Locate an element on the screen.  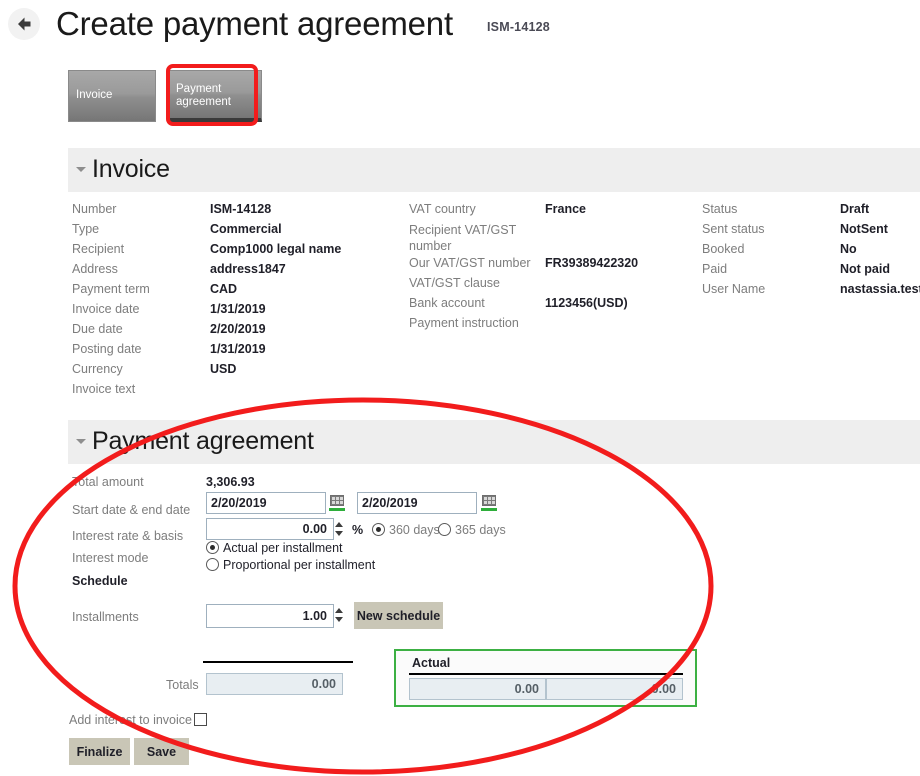
field-label-vat-country: VAT country is located at coordinates (442, 209).